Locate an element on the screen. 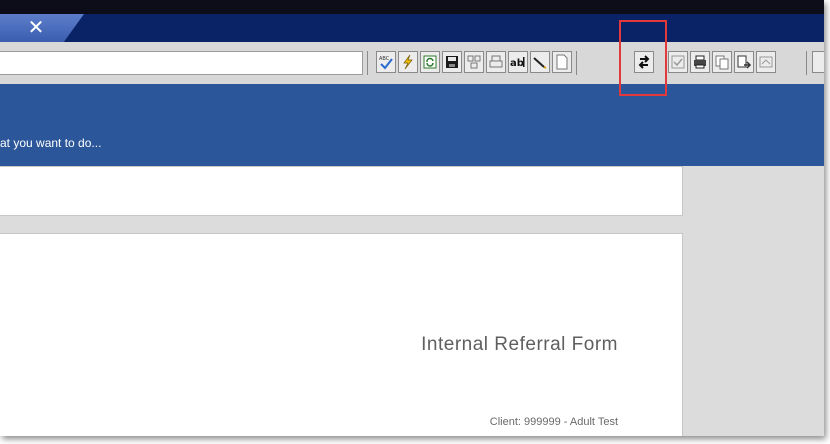  overflow-button is located at coordinates (818, 62).